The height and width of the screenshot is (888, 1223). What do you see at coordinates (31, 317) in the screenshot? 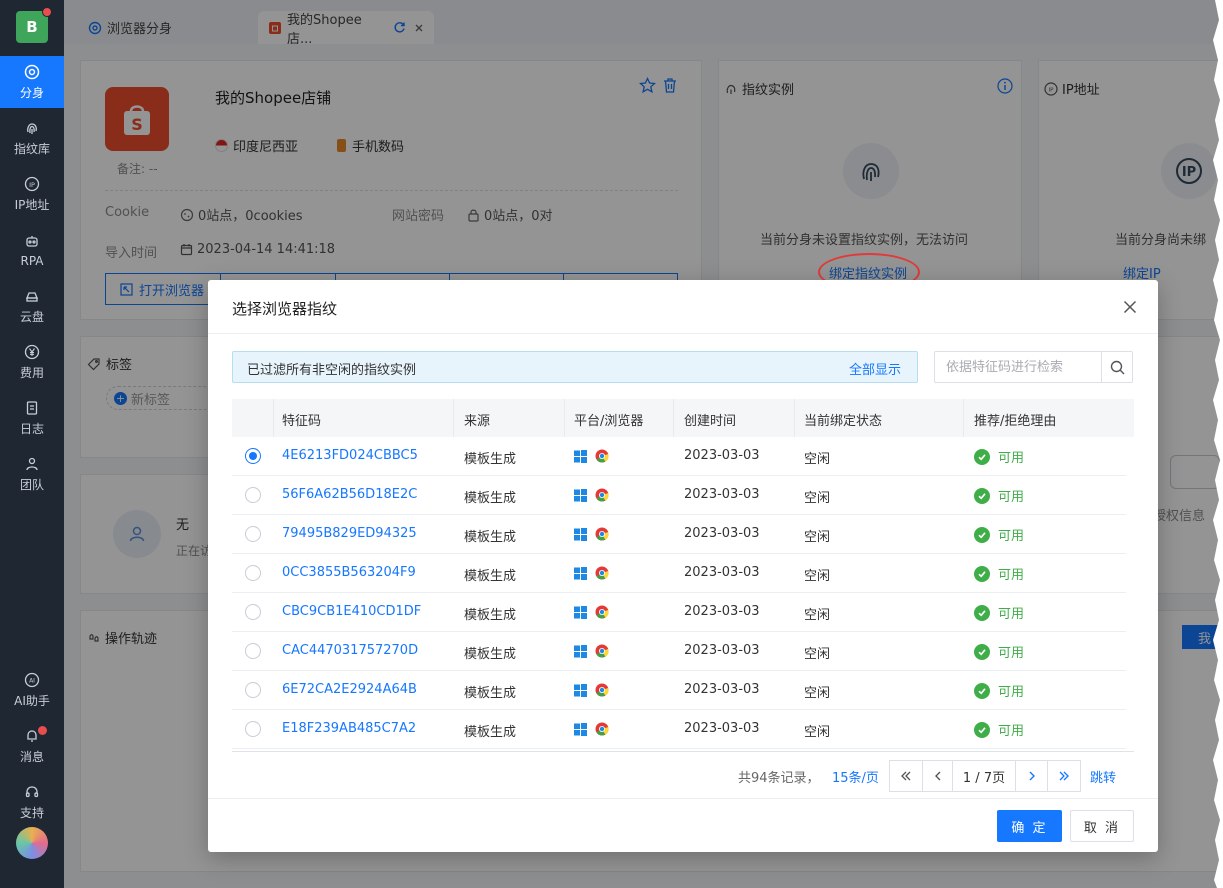
I see `sidebar-item-label: 云盘` at bounding box center [31, 317].